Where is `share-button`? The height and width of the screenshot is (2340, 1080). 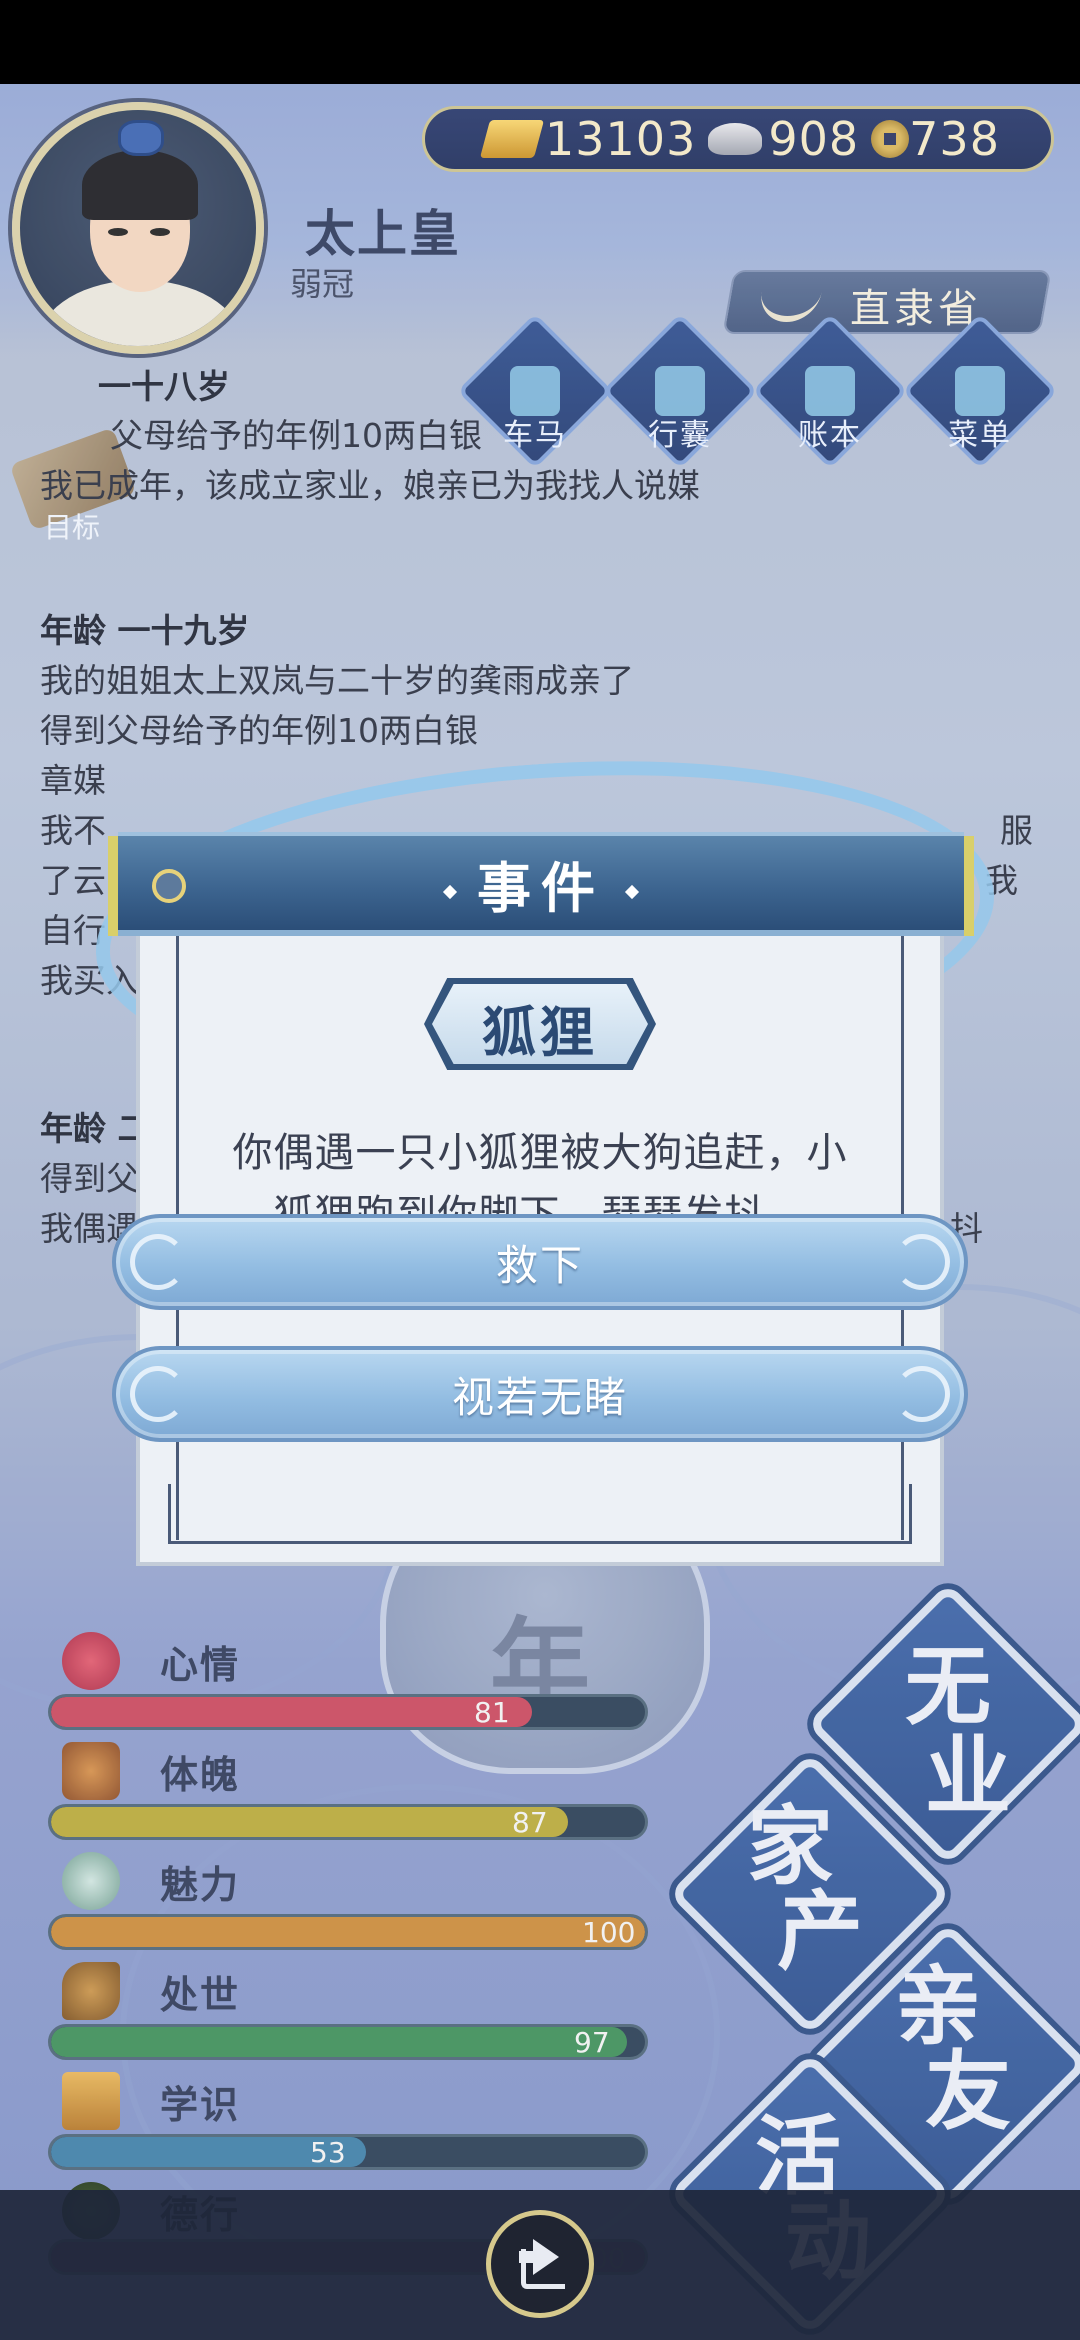 share-button is located at coordinates (540, 2264).